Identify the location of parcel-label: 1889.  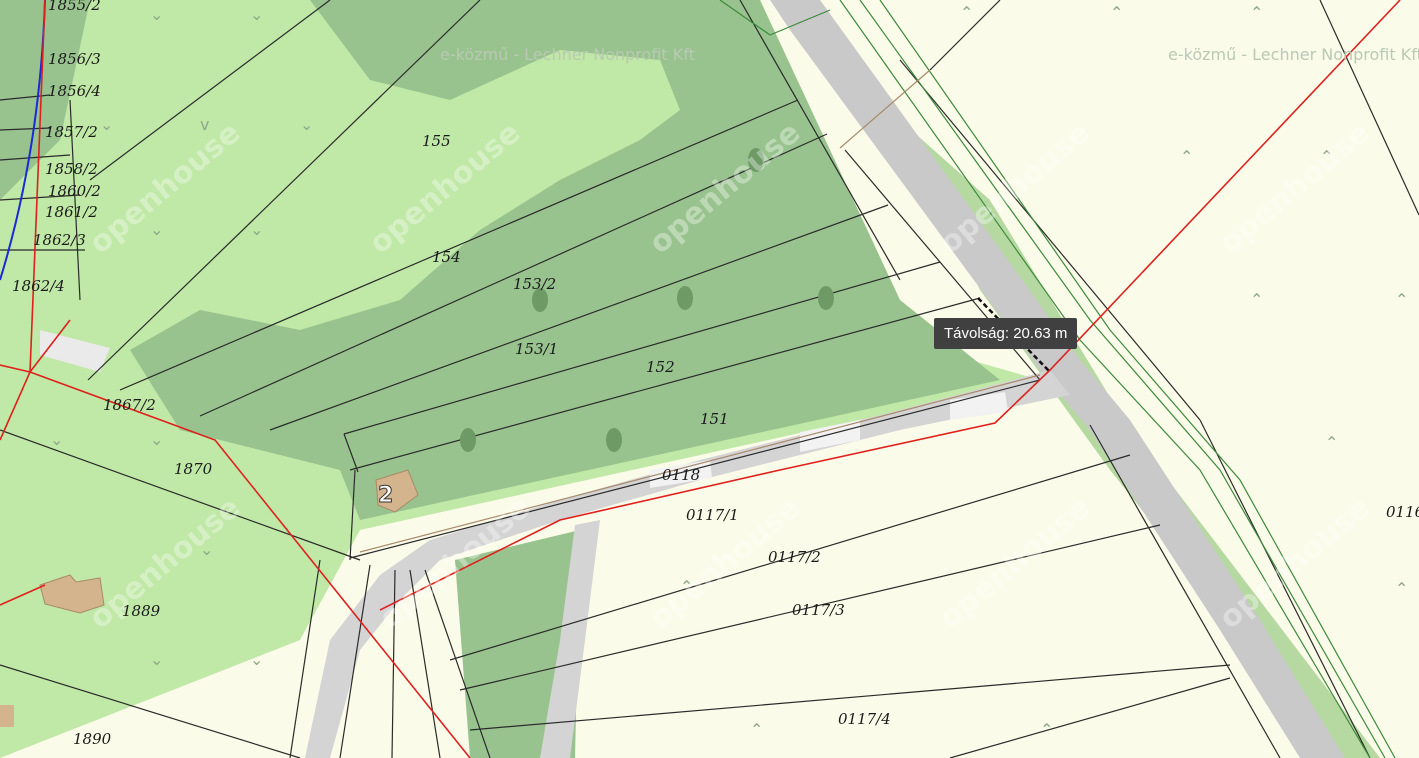
(141, 611).